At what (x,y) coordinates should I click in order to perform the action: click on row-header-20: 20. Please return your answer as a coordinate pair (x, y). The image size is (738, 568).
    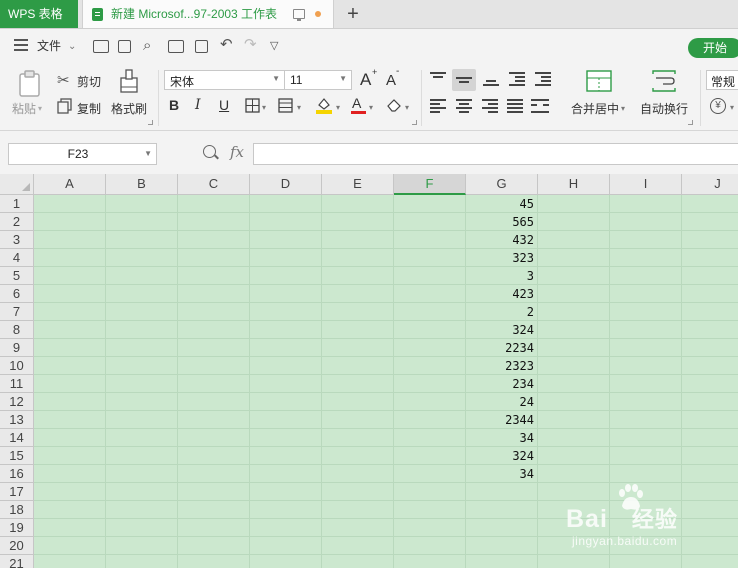
    Looking at the image, I should click on (17, 546).